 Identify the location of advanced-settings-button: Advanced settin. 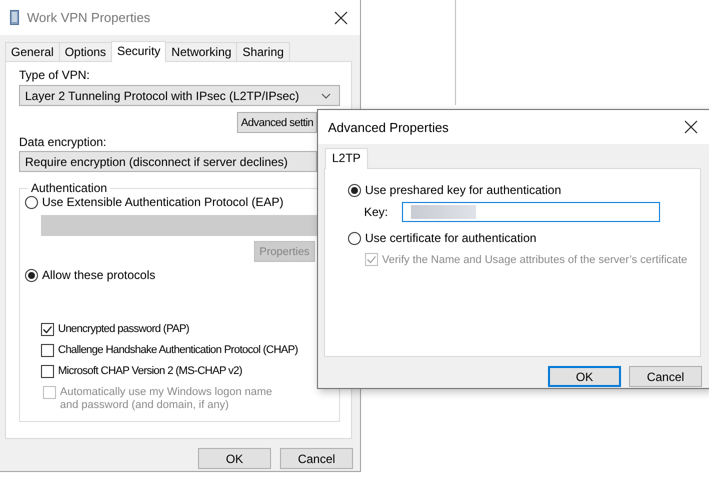
(277, 122).